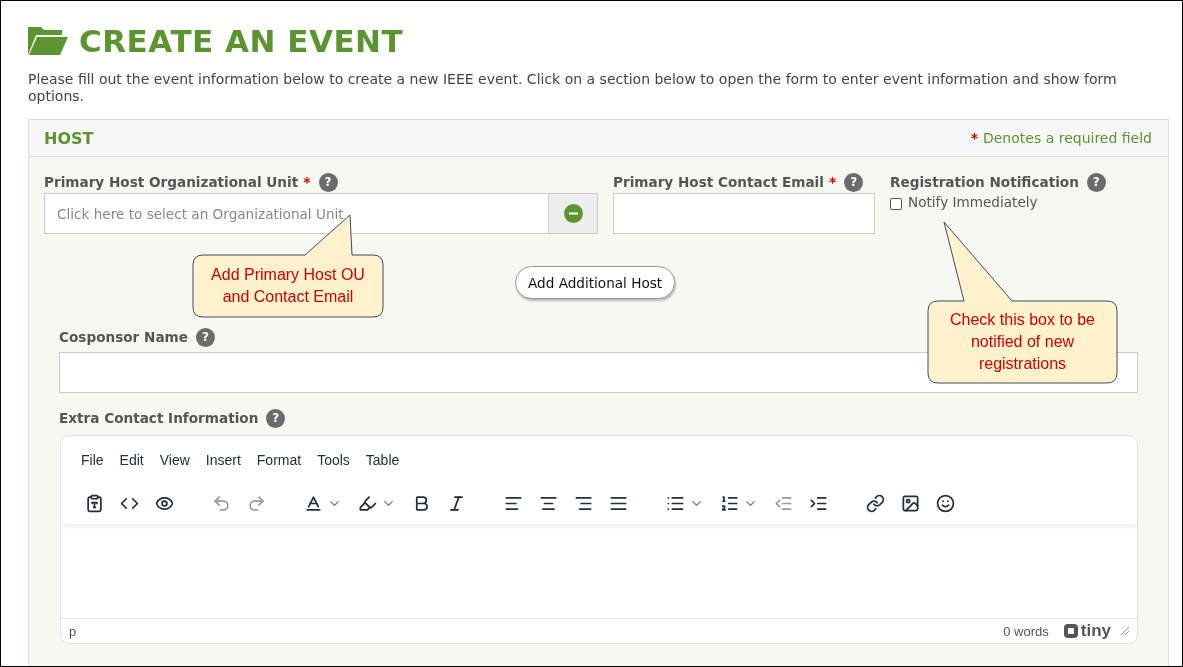 This screenshot has width=1183, height=667. Describe the element at coordinates (382, 460) in the screenshot. I see `menu-item: Table` at that location.